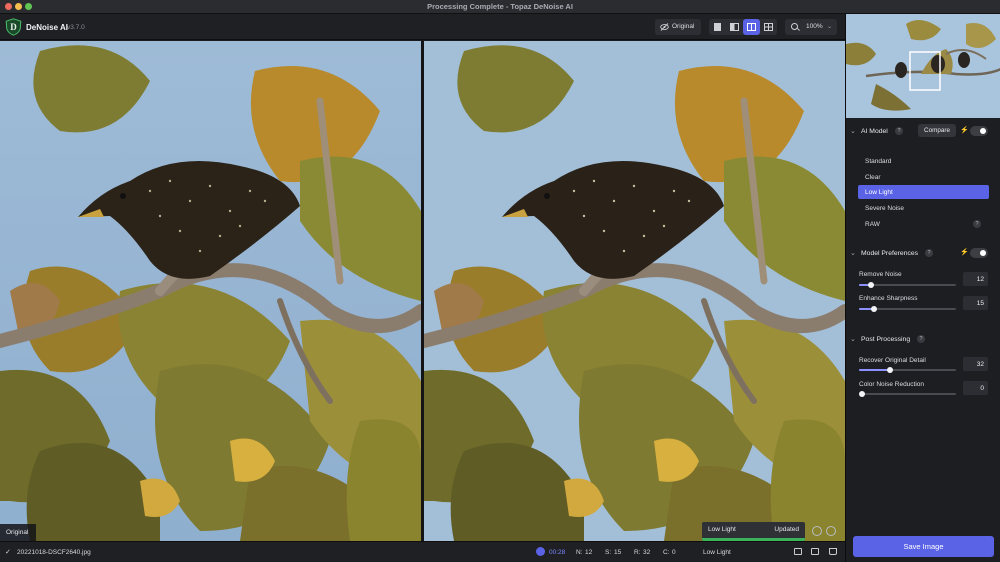 This screenshot has width=1000, height=562. What do you see at coordinates (886, 339) in the screenshot?
I see `post-processing-title: Post Processing` at bounding box center [886, 339].